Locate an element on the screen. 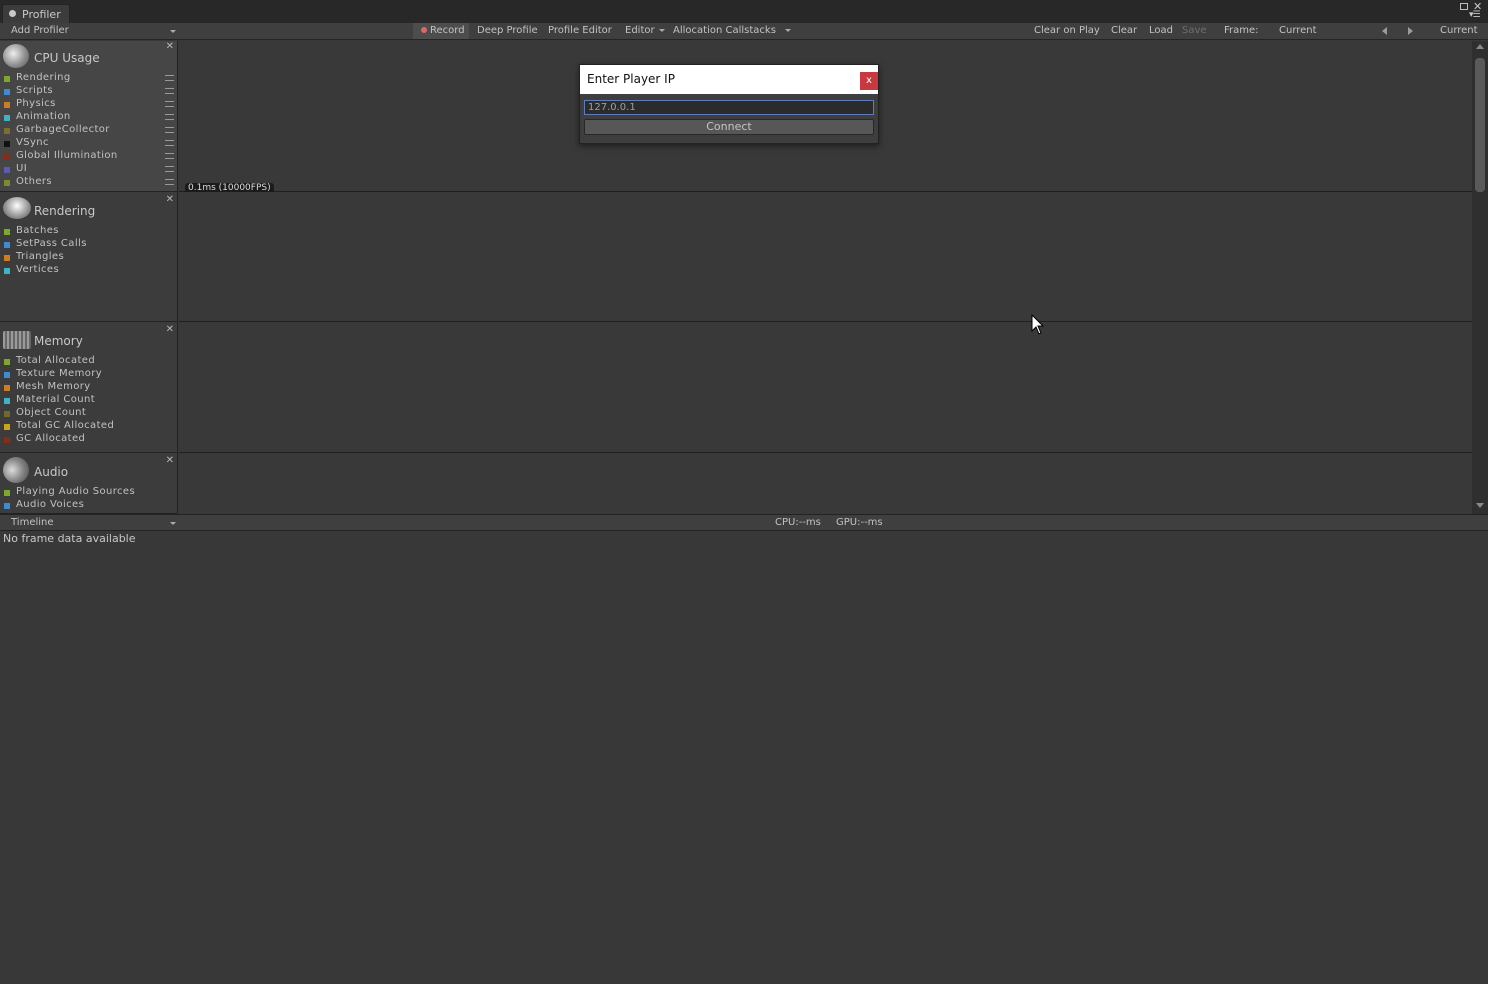 The width and height of the screenshot is (1488, 984). view-mode-dropdown: Timeline is located at coordinates (93, 523).